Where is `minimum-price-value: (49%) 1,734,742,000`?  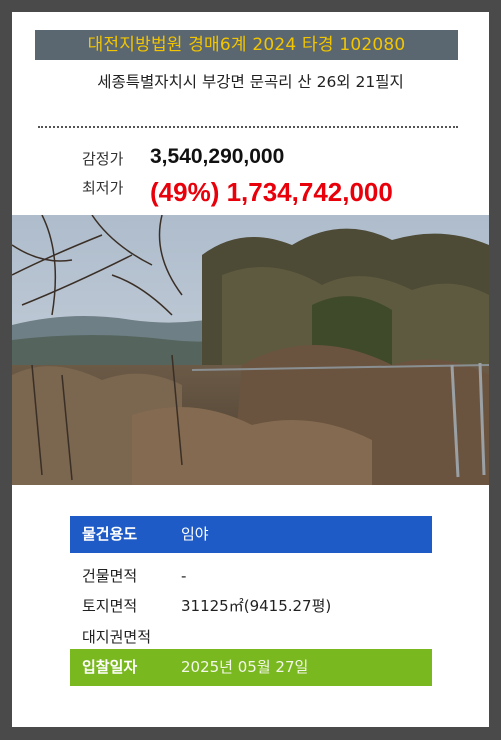 minimum-price-value: (49%) 1,734,742,000 is located at coordinates (271, 192).